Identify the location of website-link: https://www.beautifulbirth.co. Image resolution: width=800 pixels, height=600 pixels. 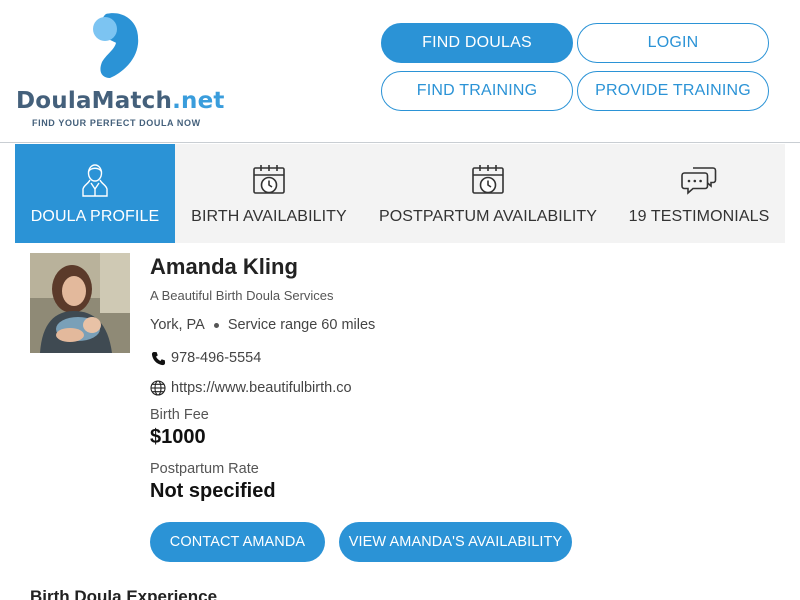
(261, 388).